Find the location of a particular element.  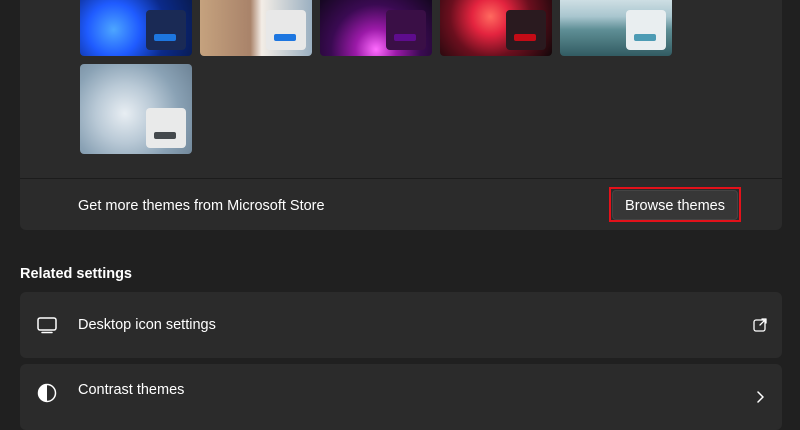

external-link-icon is located at coordinates (760, 325).